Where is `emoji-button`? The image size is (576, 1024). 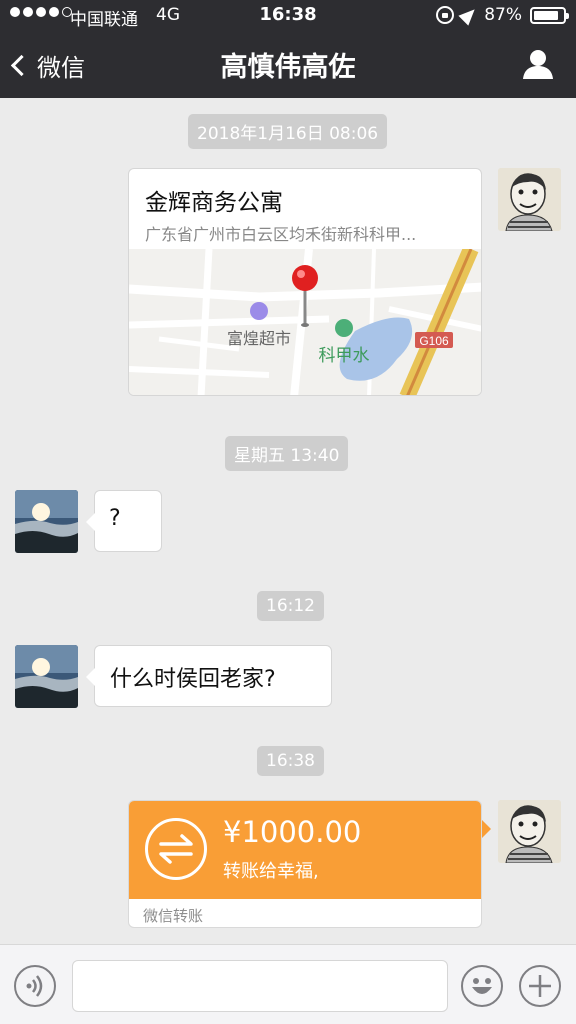 emoji-button is located at coordinates (482, 986).